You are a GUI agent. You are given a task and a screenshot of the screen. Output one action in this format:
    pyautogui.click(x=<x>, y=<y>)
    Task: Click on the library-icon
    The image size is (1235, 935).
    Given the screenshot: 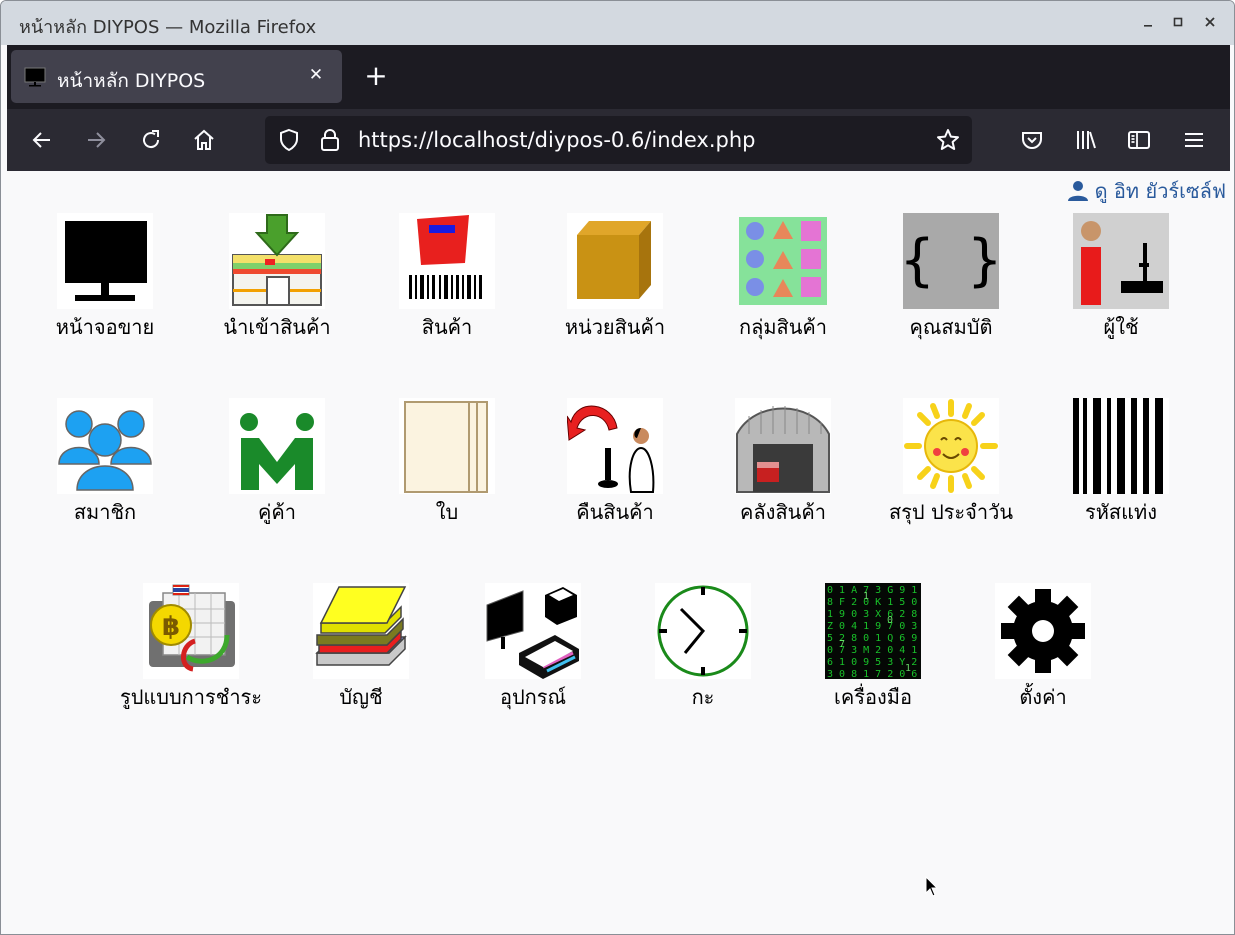 What is the action you would take?
    pyautogui.click(x=1086, y=140)
    